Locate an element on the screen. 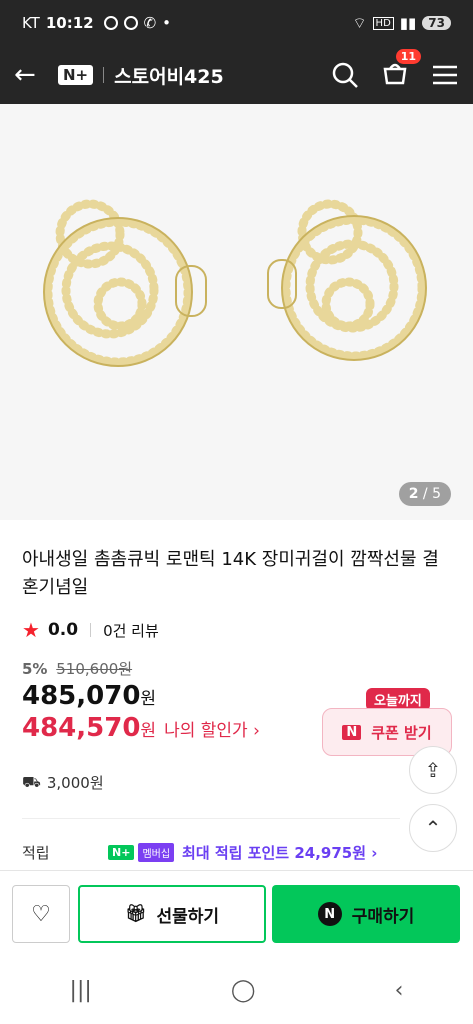  rose-earrings-image is located at coordinates (235, 283).